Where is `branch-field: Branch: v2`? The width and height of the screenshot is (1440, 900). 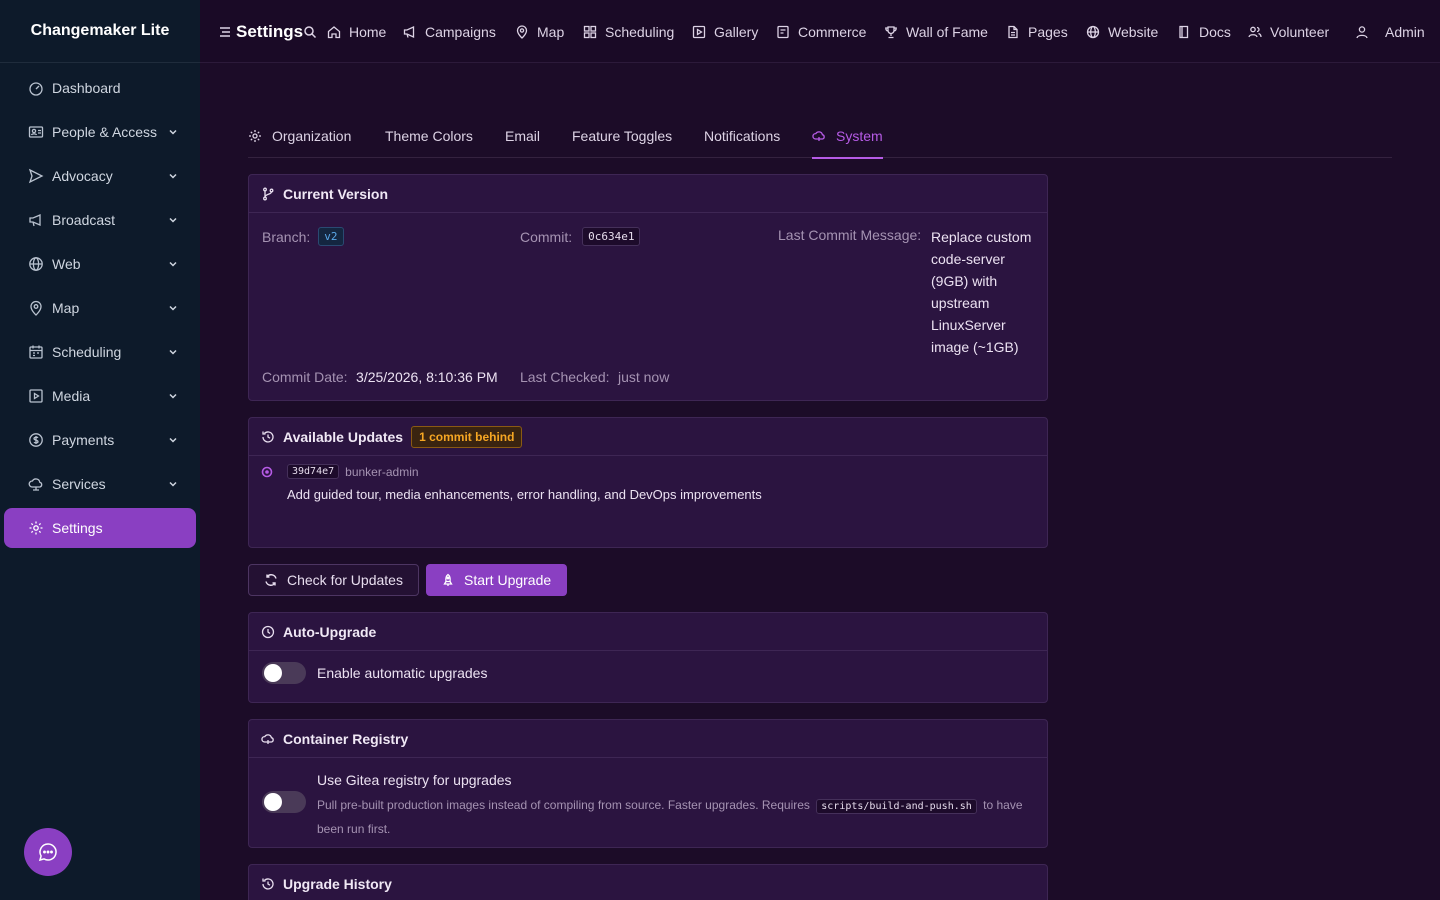
branch-field: Branch: v2 is located at coordinates (303, 236).